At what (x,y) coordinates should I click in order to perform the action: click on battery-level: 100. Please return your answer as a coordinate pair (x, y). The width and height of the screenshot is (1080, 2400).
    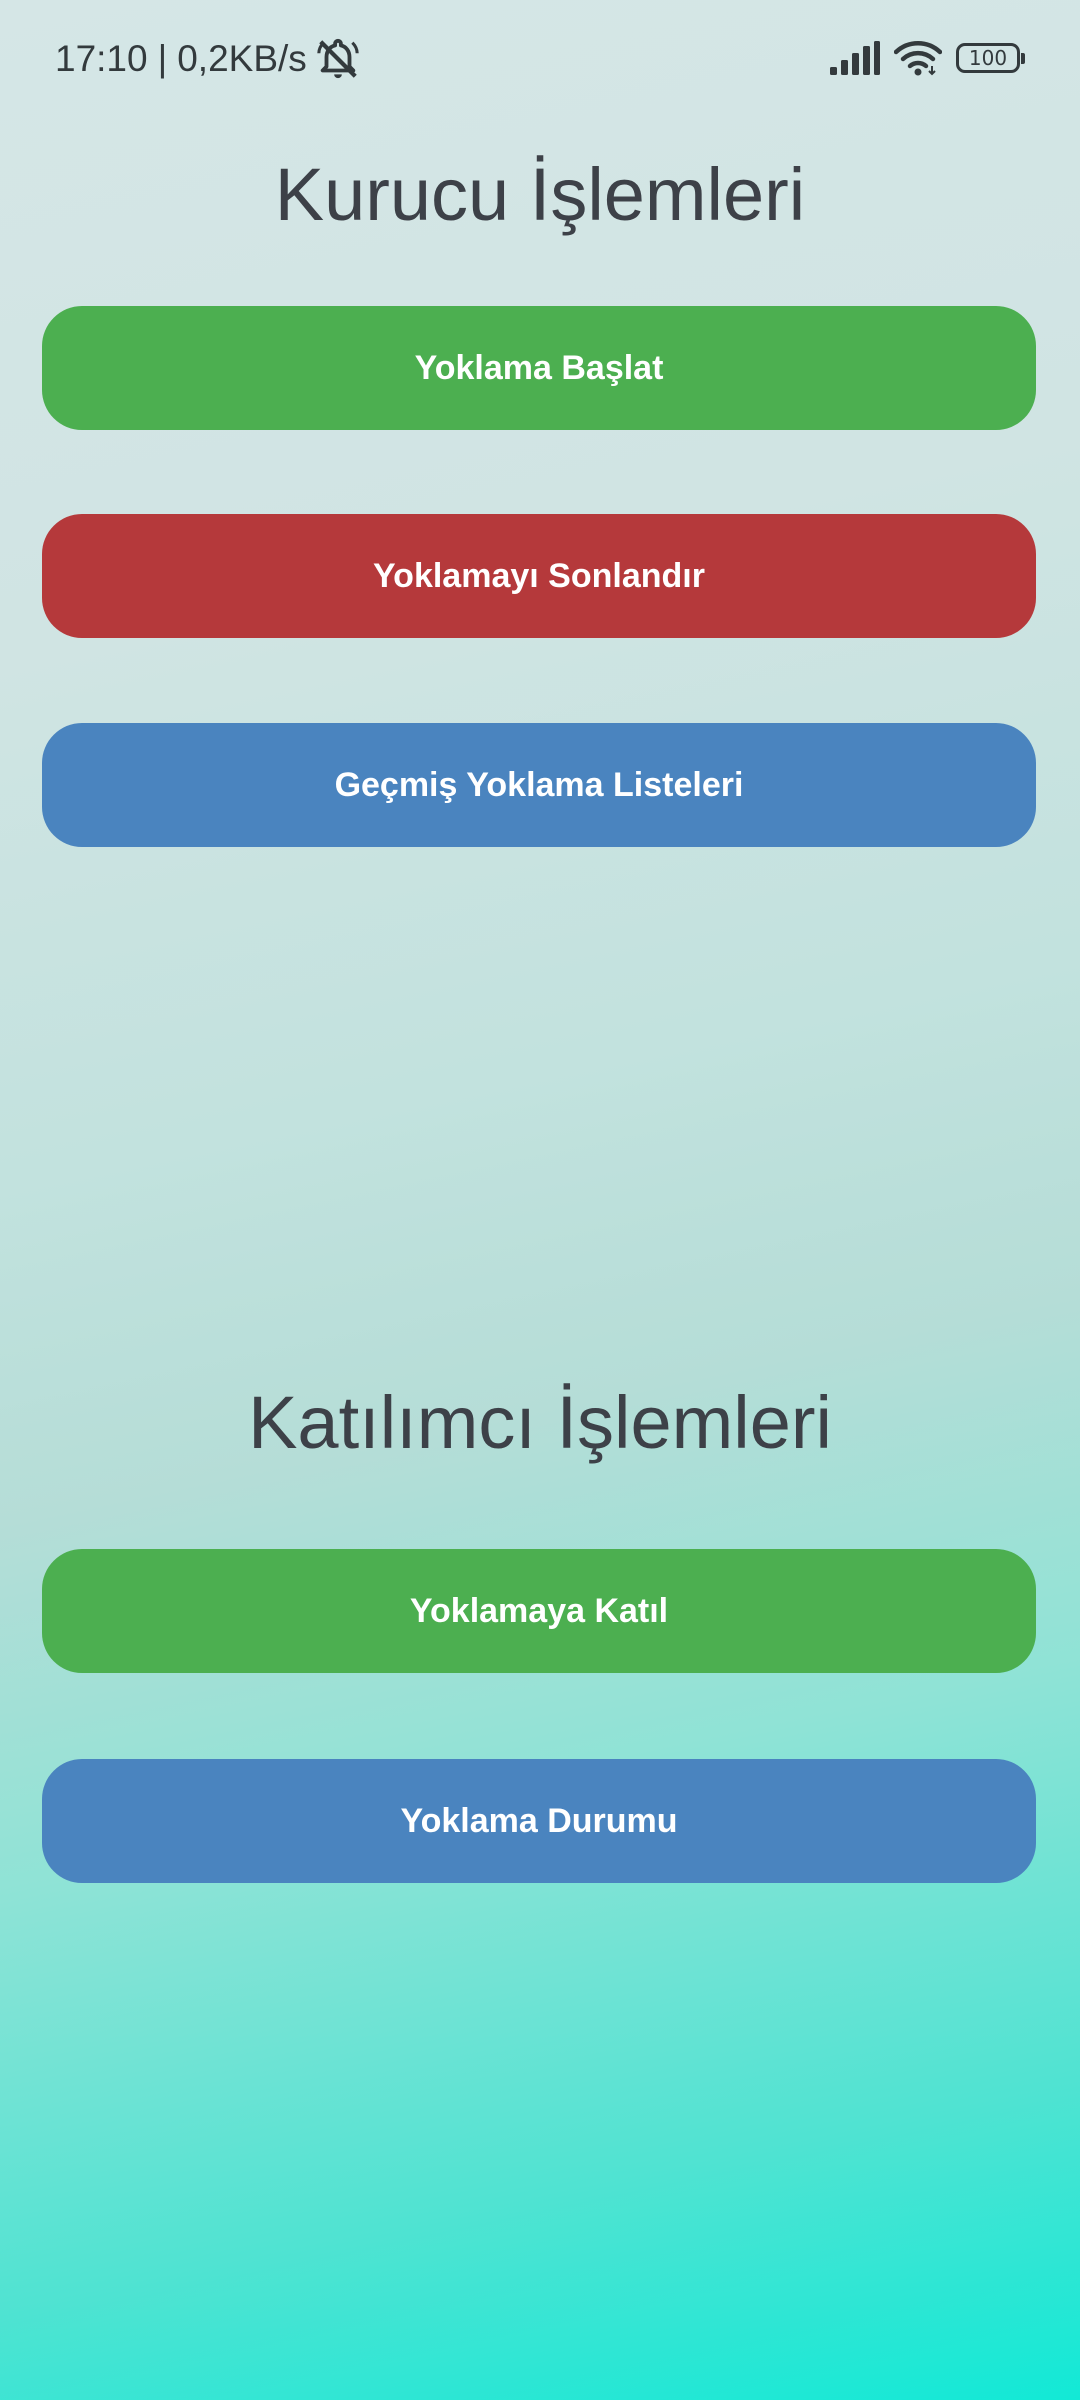
    Looking at the image, I should click on (988, 58).